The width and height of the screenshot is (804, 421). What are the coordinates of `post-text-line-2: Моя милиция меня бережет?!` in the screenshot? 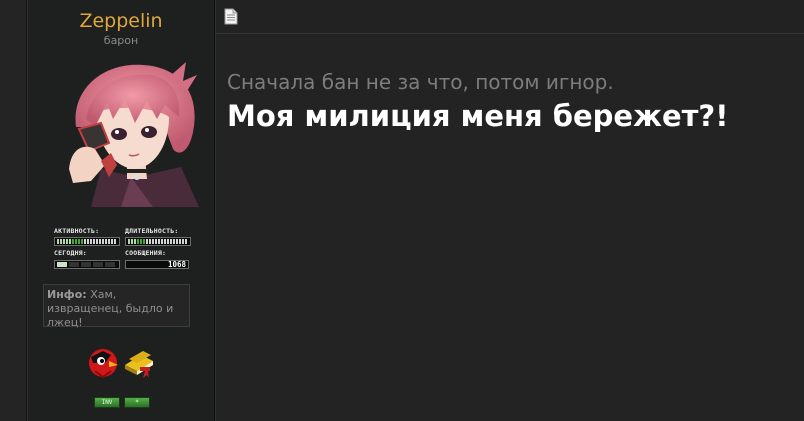 It's located at (478, 116).